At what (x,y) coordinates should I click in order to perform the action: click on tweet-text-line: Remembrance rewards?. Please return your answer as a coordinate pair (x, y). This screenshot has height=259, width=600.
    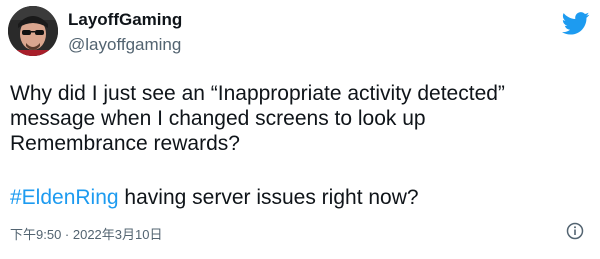
    Looking at the image, I should click on (125, 143).